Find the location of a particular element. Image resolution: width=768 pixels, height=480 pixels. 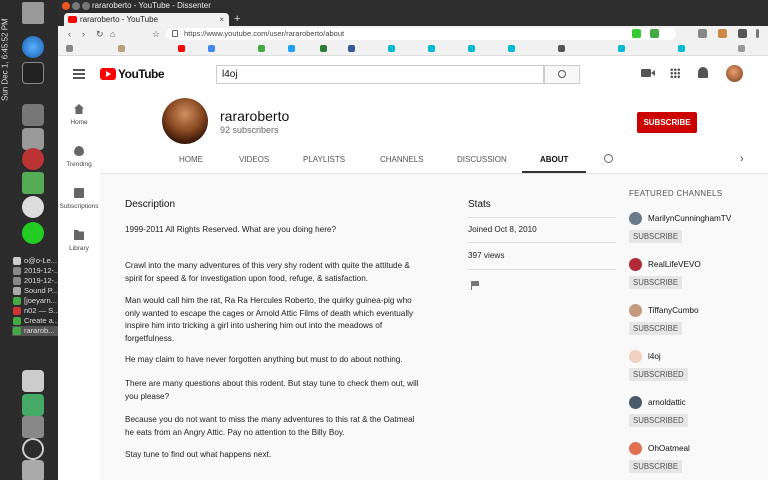

featured-channel-name: OhOatmeal is located at coordinates (669, 448).